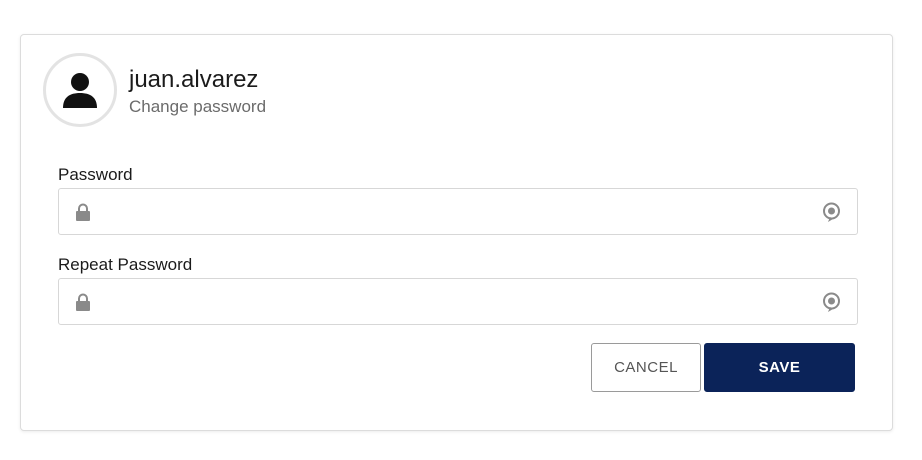  I want to click on repeat-password-label: Repeat Password, so click(125, 264).